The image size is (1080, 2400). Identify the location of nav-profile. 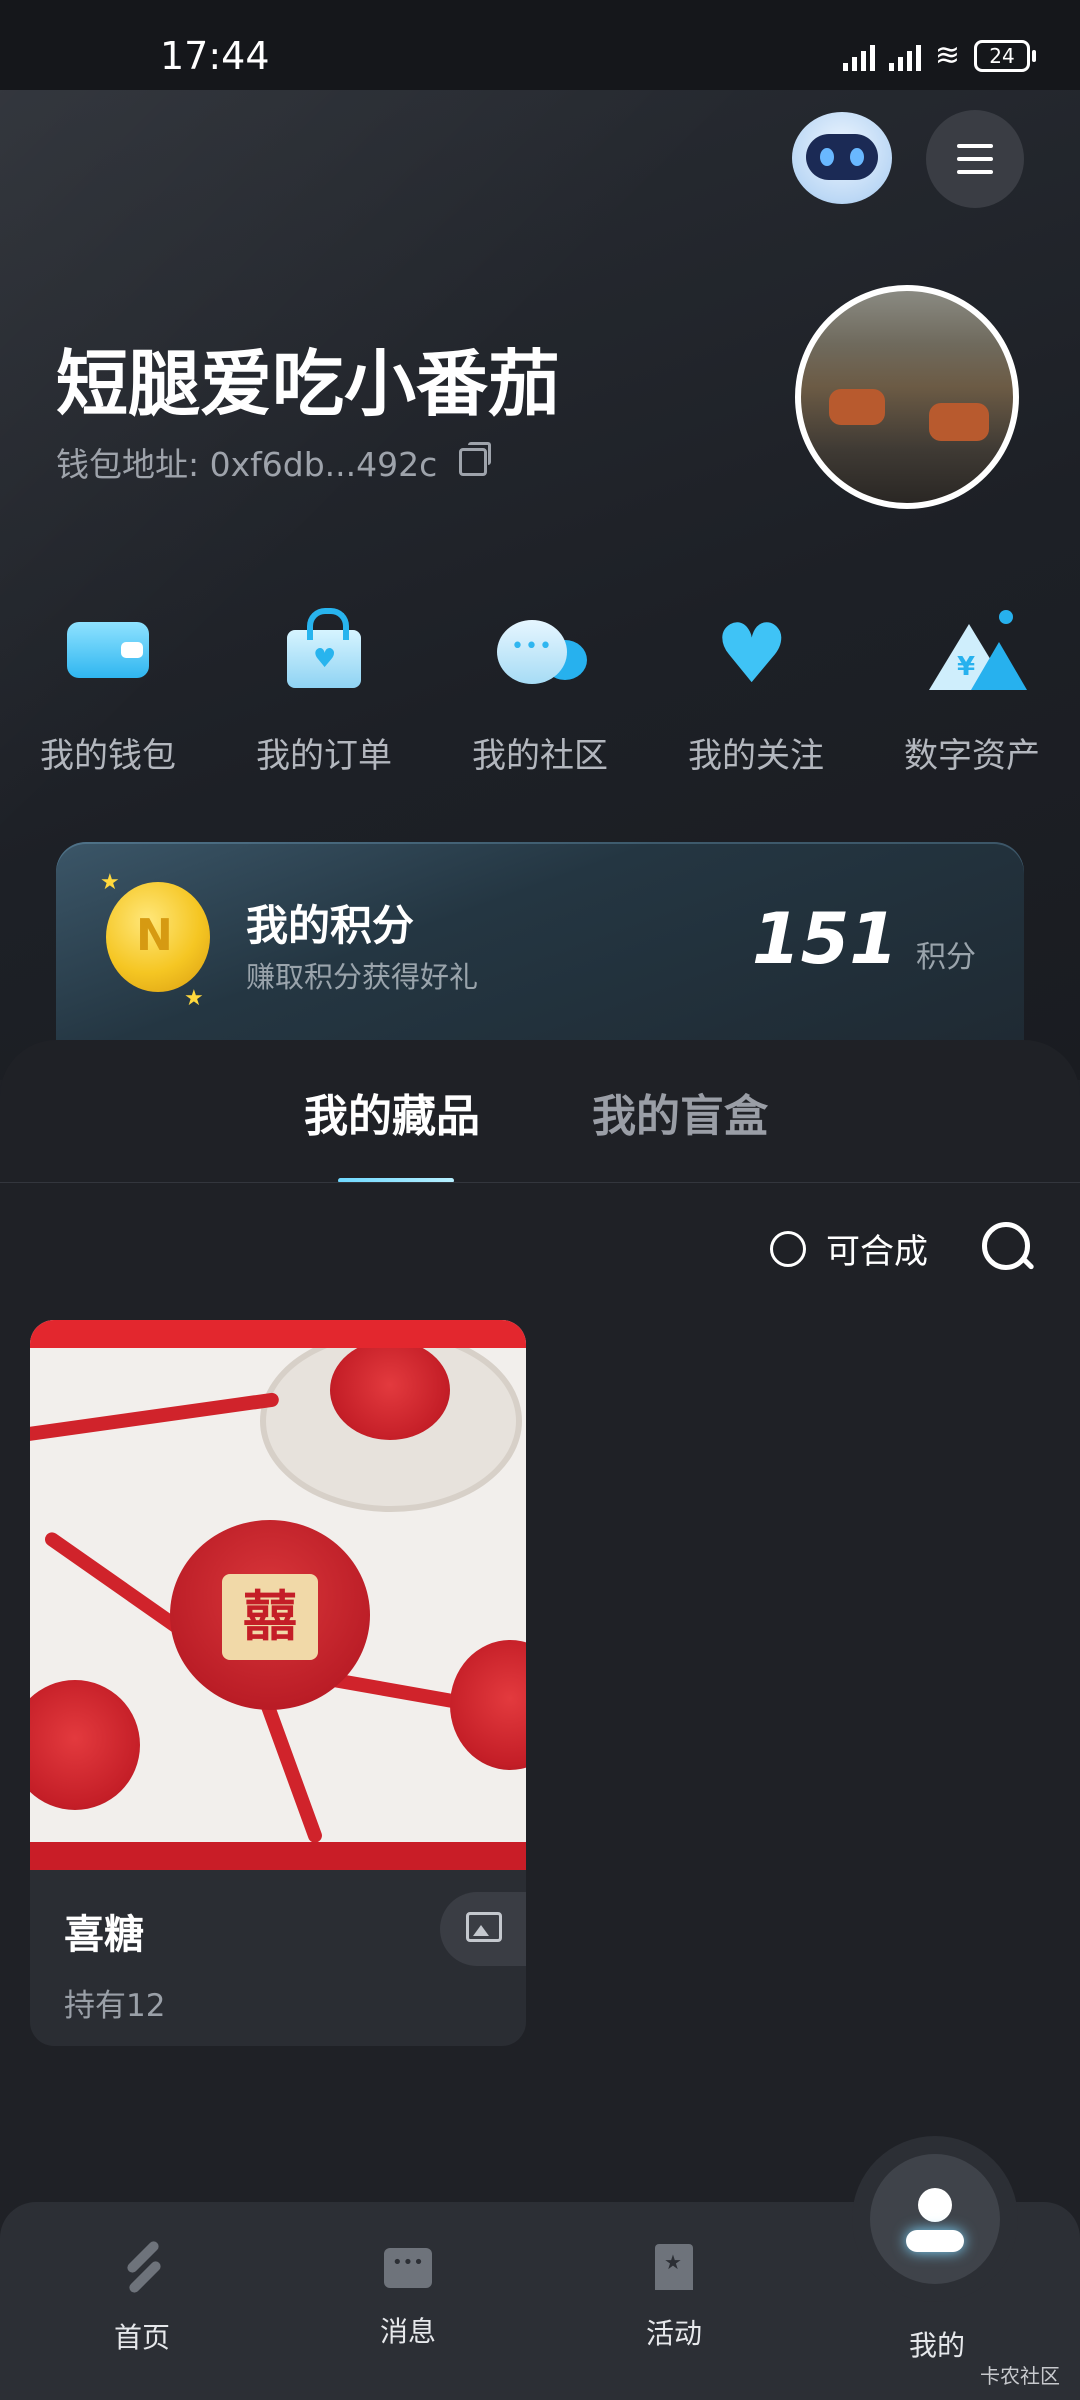
(935, 2219).